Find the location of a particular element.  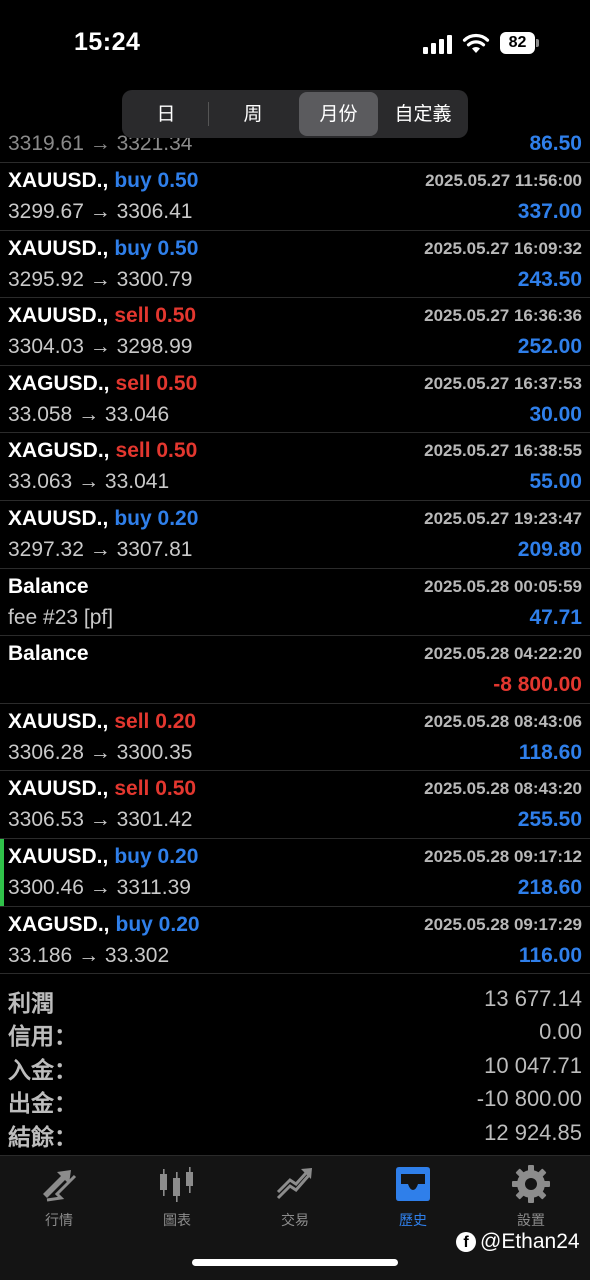

tab-trade: 交易 is located at coordinates (295, 1199).